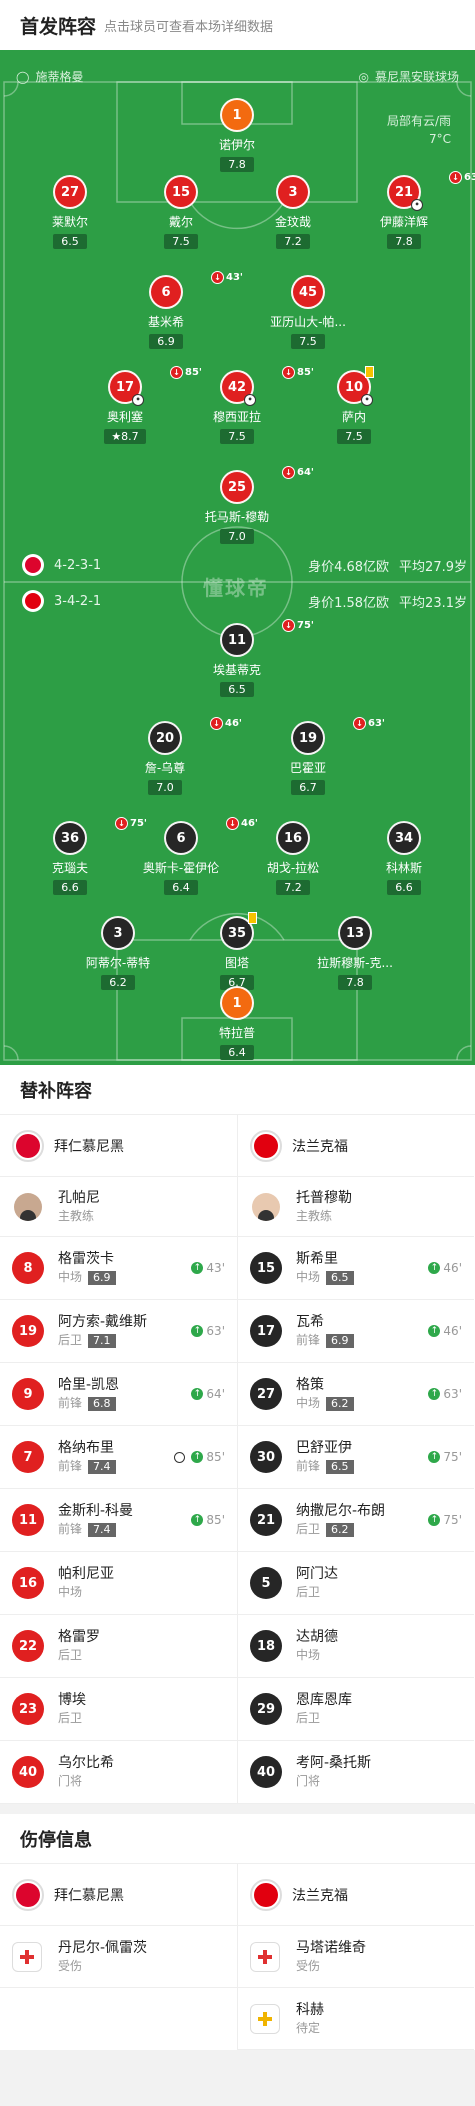 Image resolution: width=475 pixels, height=2106 pixels. What do you see at coordinates (70, 212) in the screenshot?
I see `pitch-player: 27 莱默尔 6.5` at bounding box center [70, 212].